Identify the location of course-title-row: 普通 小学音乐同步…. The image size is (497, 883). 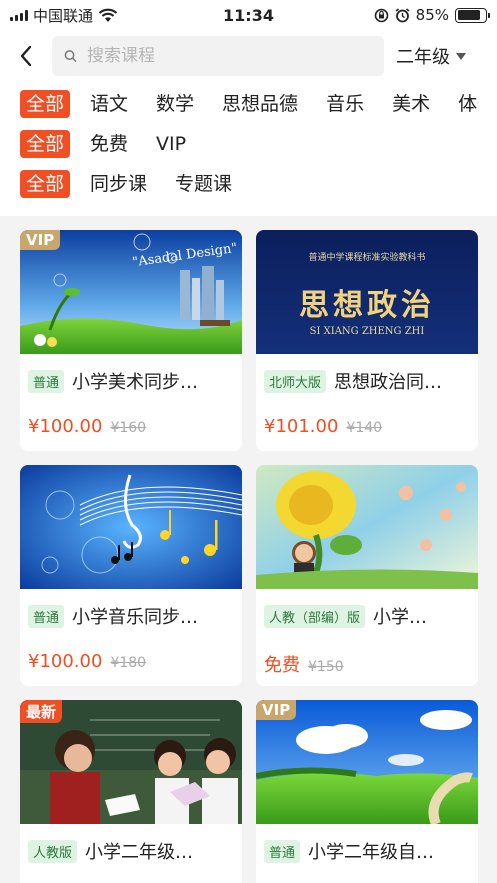
(131, 616).